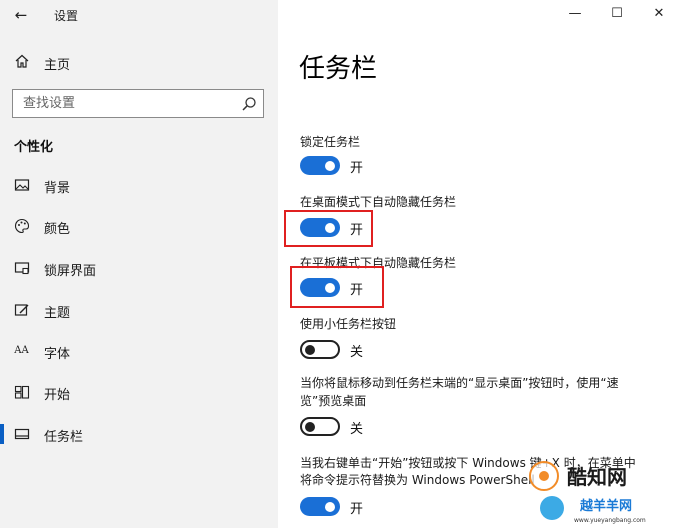 The height and width of the screenshot is (528, 682). What do you see at coordinates (57, 229) in the screenshot?
I see `sidebar-item-label: 颜色` at bounding box center [57, 229].